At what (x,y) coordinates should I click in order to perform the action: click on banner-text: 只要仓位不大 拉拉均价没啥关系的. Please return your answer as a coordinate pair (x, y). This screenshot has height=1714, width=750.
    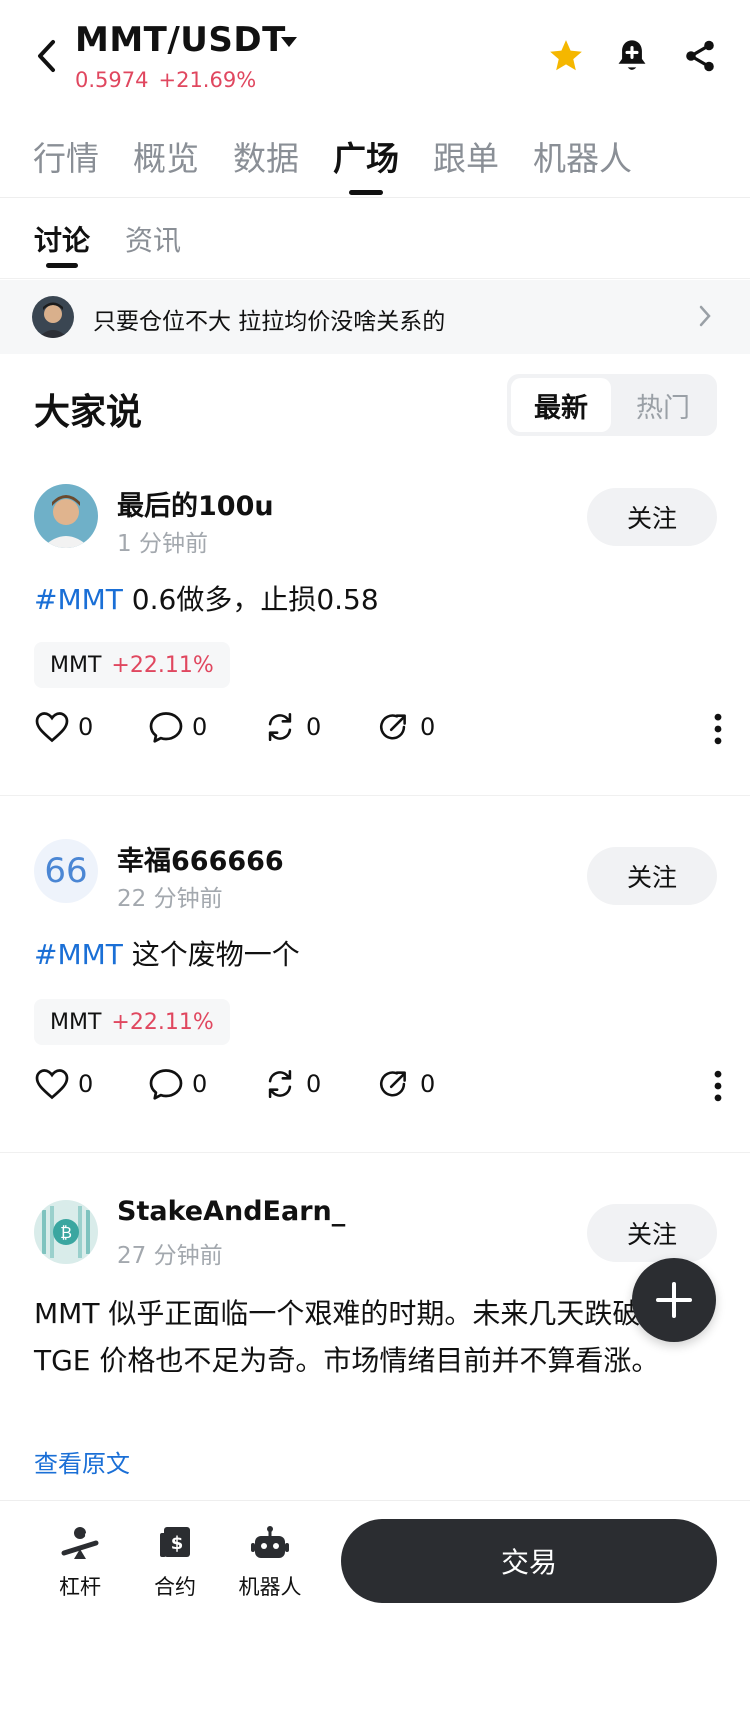
    Looking at the image, I should click on (269, 322).